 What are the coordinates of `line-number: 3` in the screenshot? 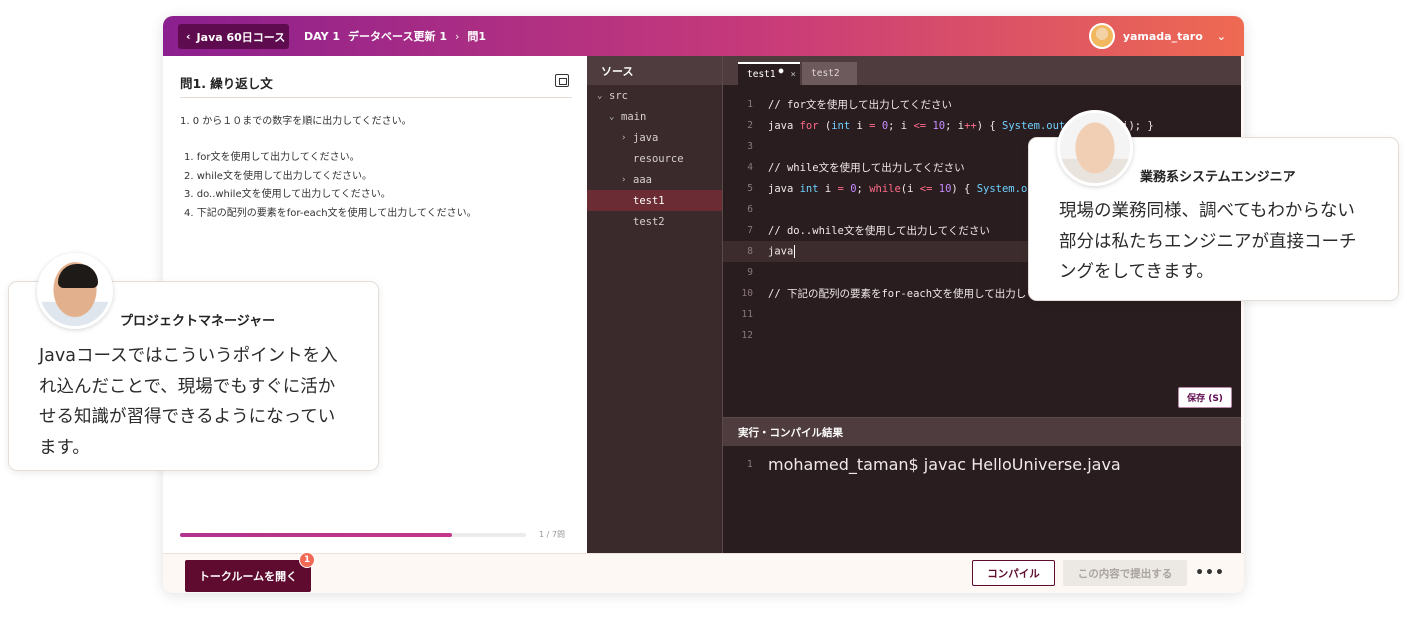 It's located at (750, 146).